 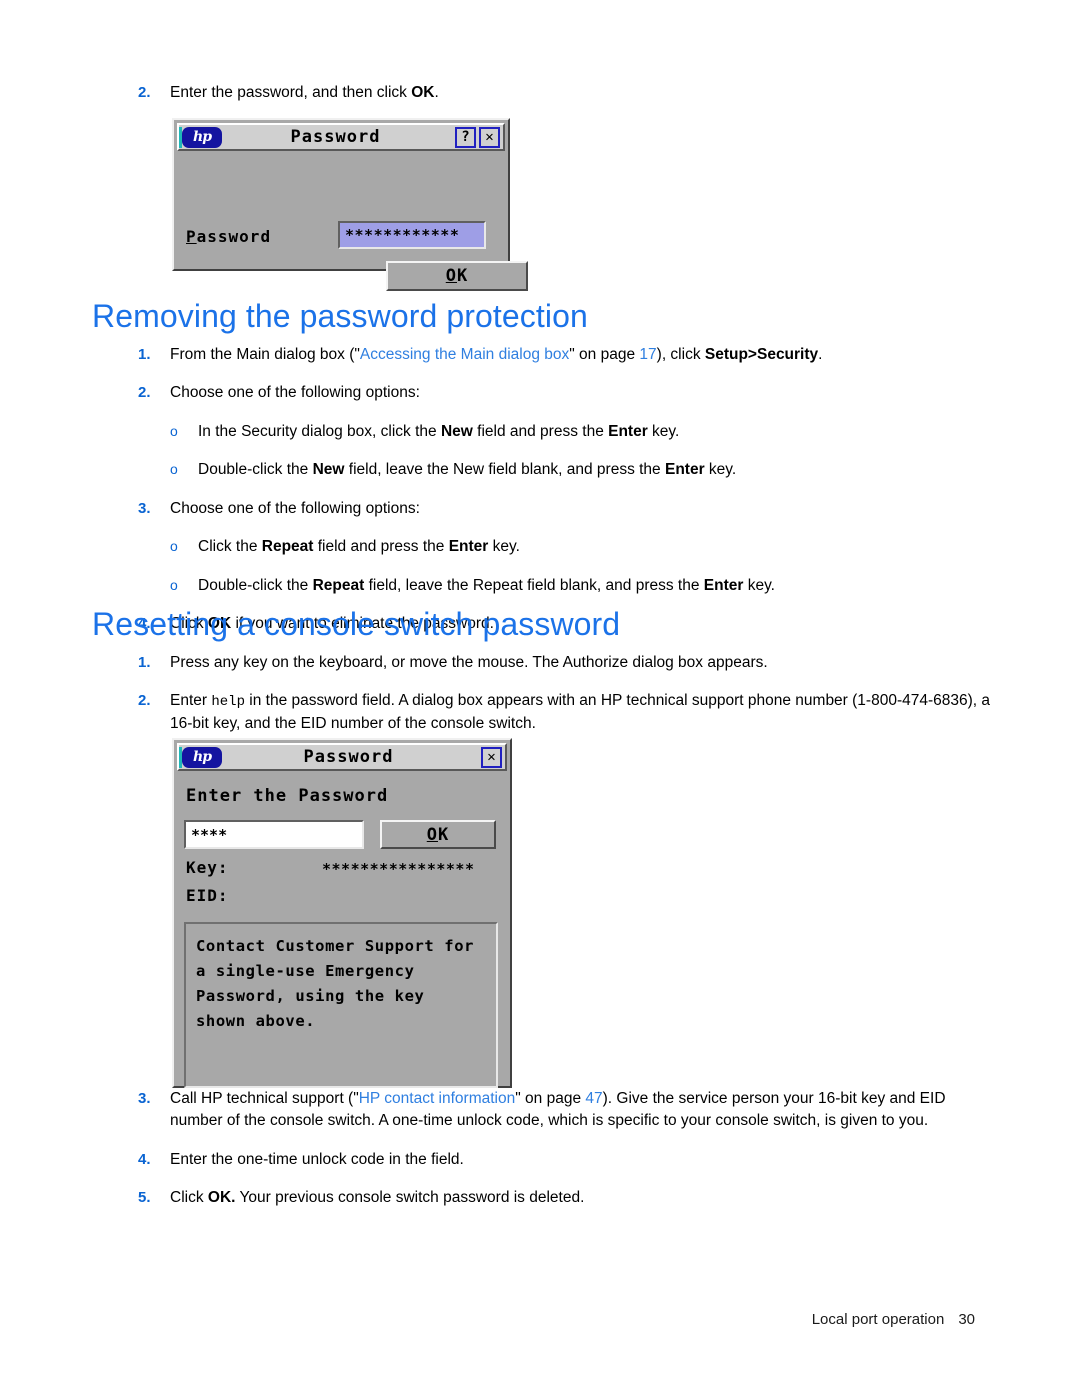 What do you see at coordinates (221, 1198) in the screenshot?
I see `text-run-bold: OK.` at bounding box center [221, 1198].